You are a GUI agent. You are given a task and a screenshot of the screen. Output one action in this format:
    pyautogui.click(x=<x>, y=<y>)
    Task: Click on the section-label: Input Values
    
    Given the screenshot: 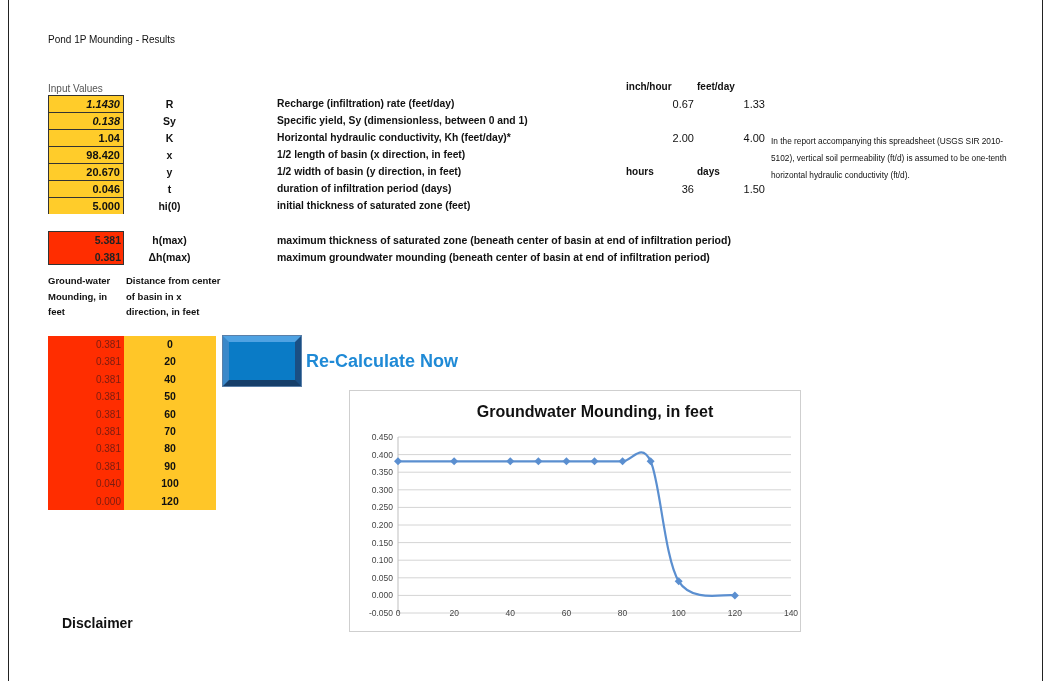 What is the action you would take?
    pyautogui.click(x=76, y=89)
    